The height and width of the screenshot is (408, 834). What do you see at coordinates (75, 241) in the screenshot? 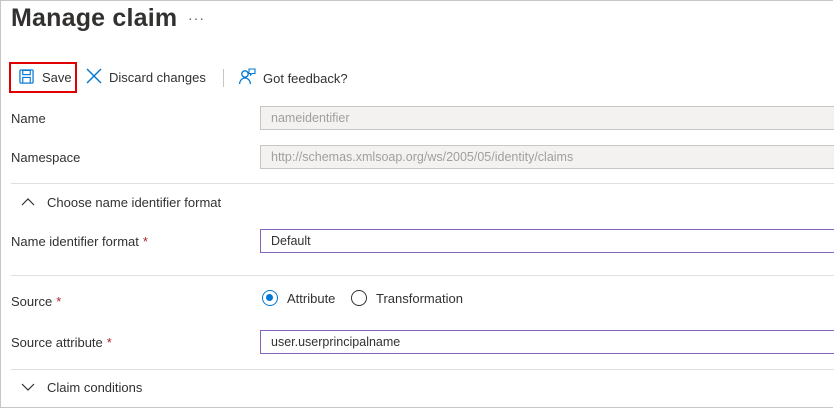
I see `name-identifier-format-label-text: Name identifier format` at bounding box center [75, 241].